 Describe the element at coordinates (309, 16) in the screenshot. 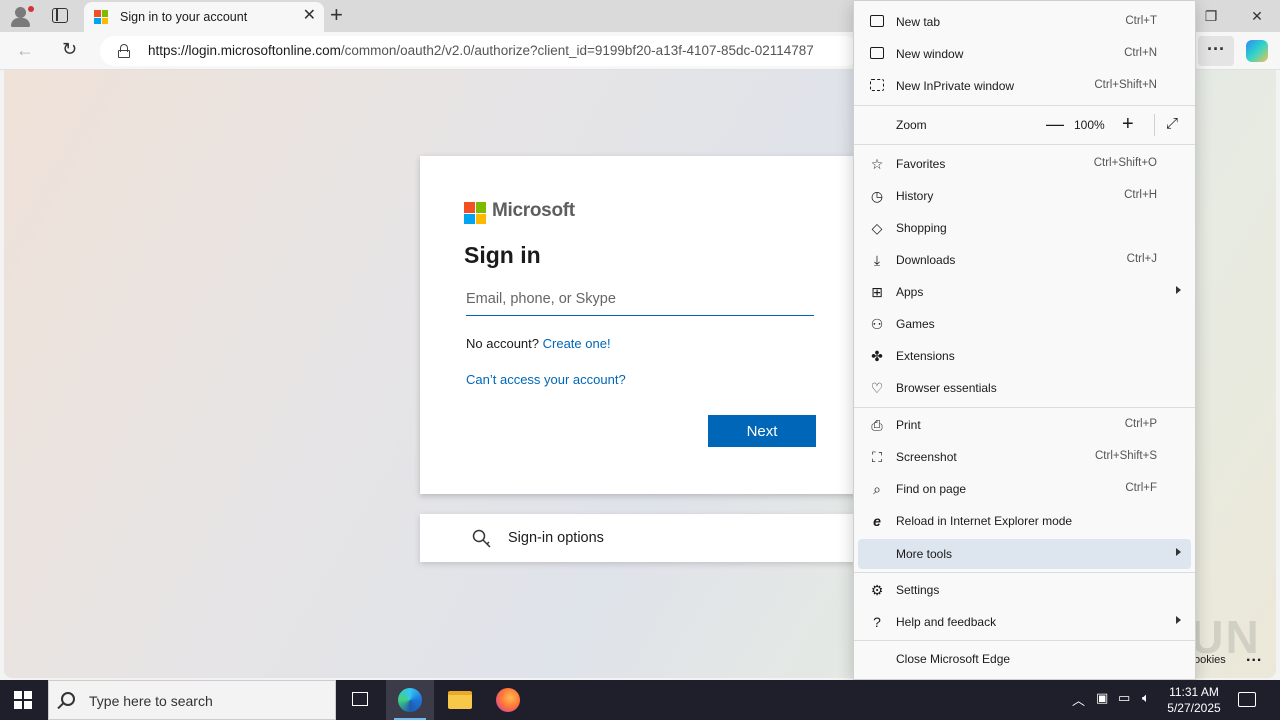

I see `tab-close-icon: ✕` at that location.